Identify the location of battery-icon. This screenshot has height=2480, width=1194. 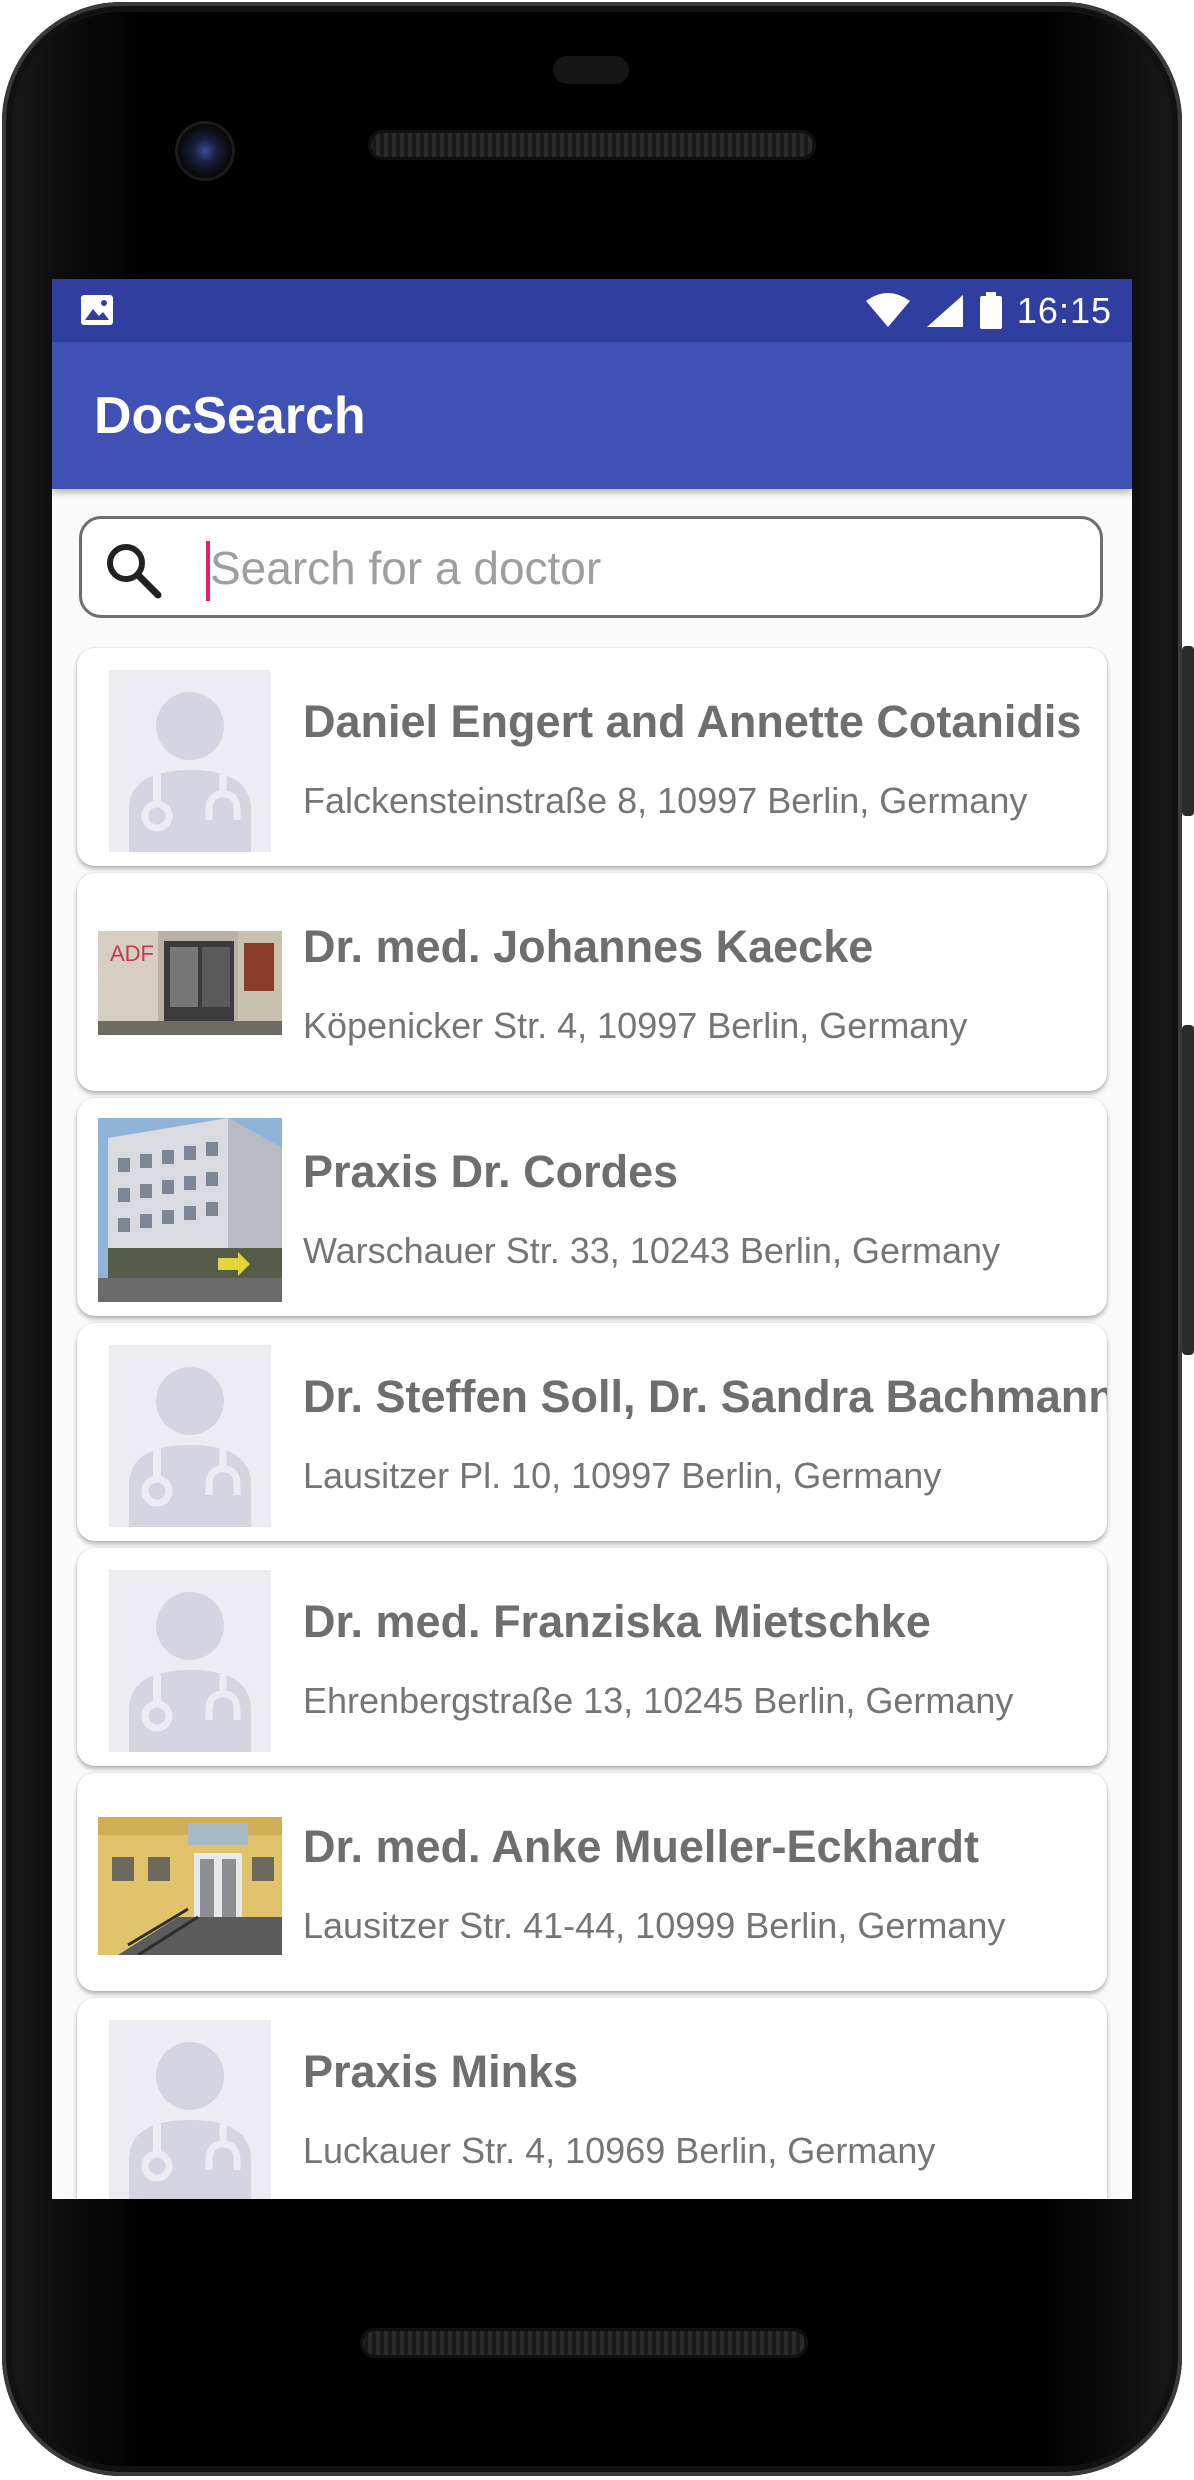
(990, 310).